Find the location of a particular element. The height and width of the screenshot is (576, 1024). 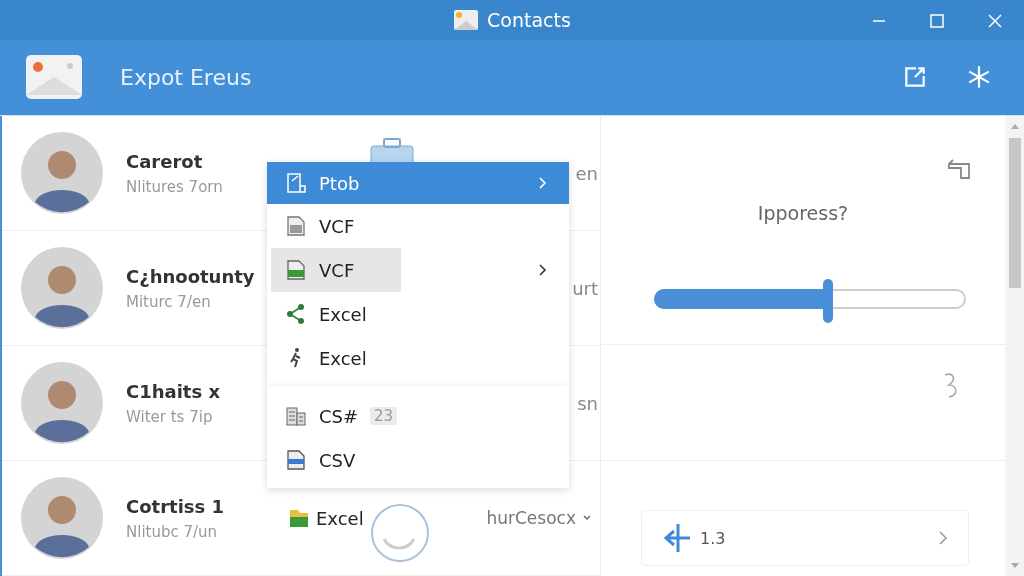

scrollbar-thumb is located at coordinates (1014, 213).